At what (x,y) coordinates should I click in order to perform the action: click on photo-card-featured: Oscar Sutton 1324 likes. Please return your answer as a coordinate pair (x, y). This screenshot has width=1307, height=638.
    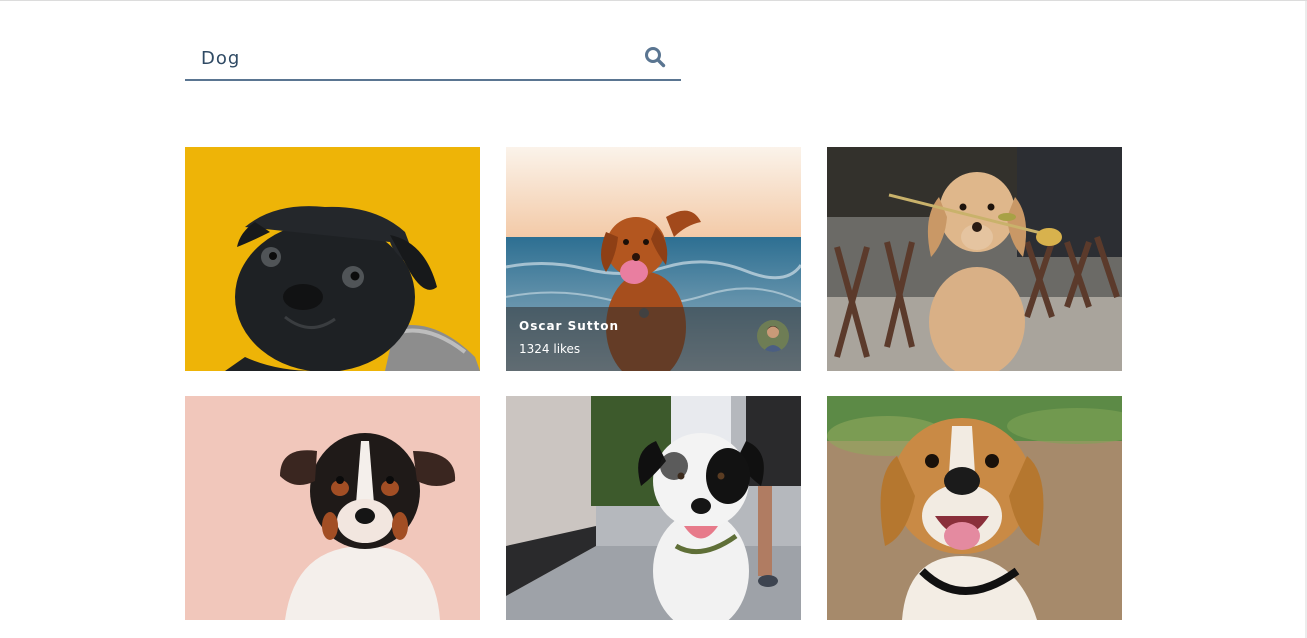
    Looking at the image, I should click on (653, 259).